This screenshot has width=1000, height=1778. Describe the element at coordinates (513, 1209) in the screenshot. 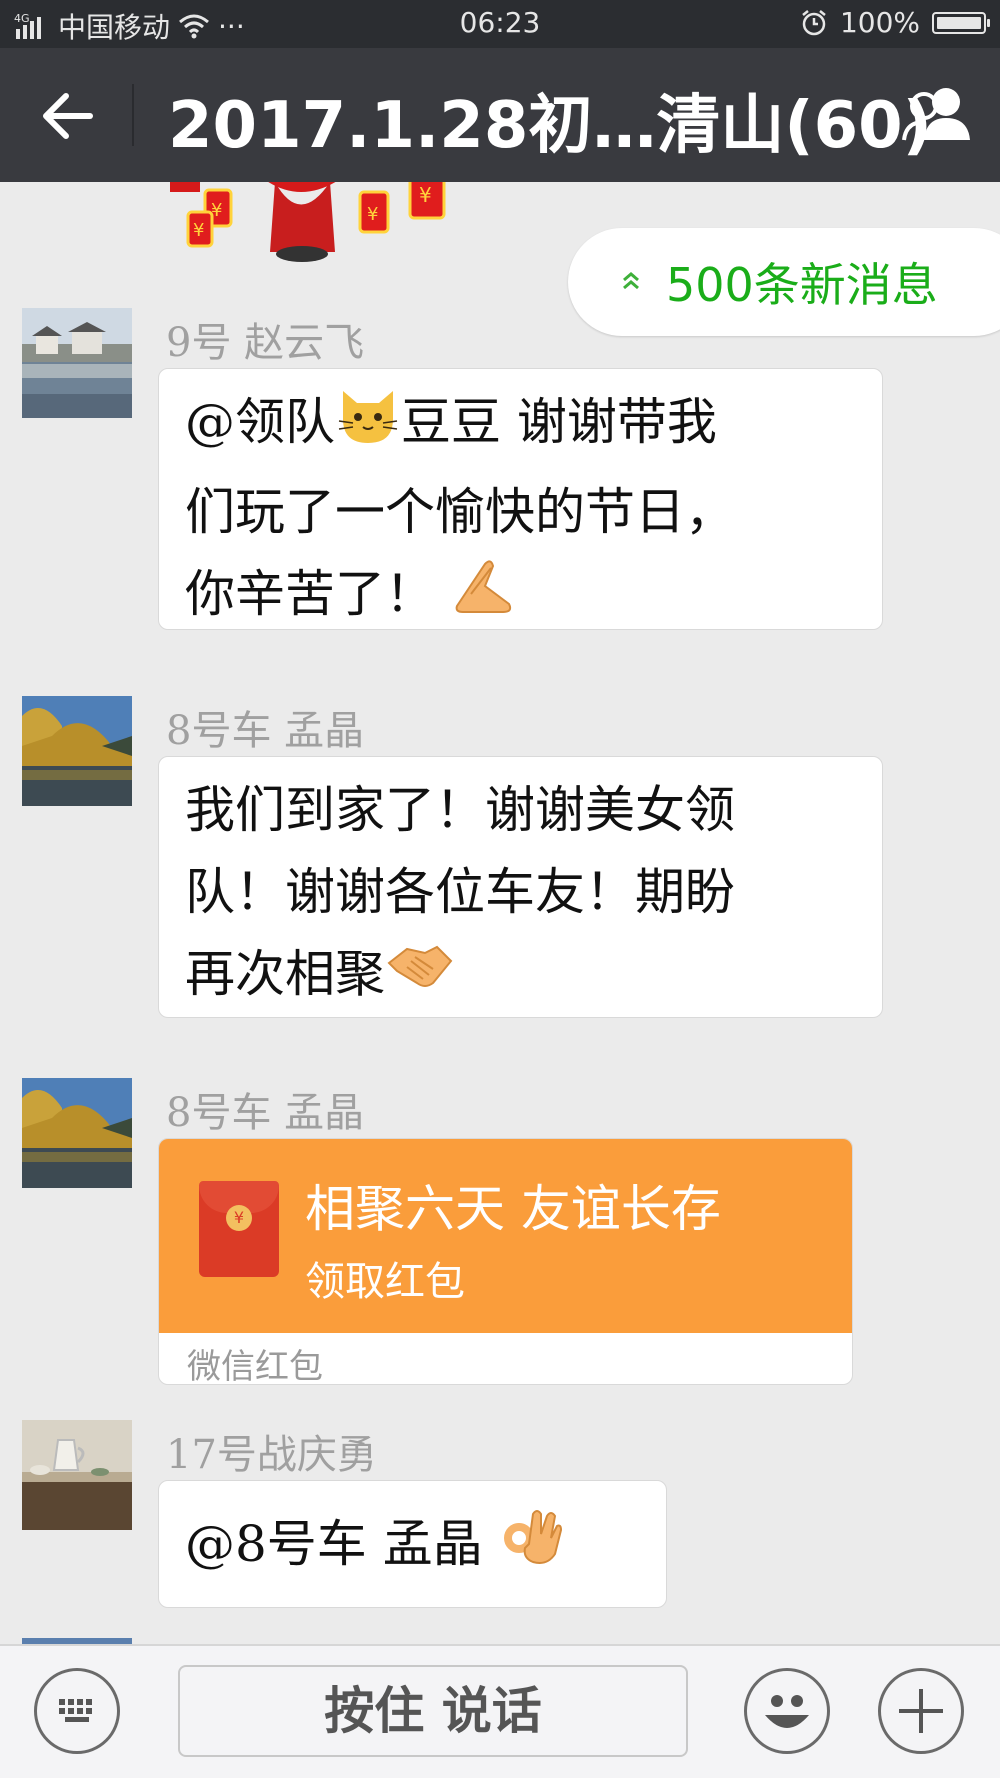

I see `red-packet-title: 相聚六天 友谊长存` at that location.